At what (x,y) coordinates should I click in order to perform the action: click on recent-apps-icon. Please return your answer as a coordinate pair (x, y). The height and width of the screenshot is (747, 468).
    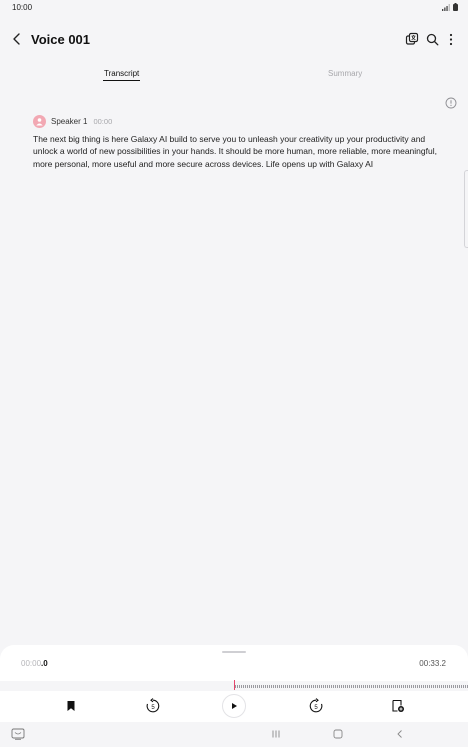
    Looking at the image, I should click on (276, 734).